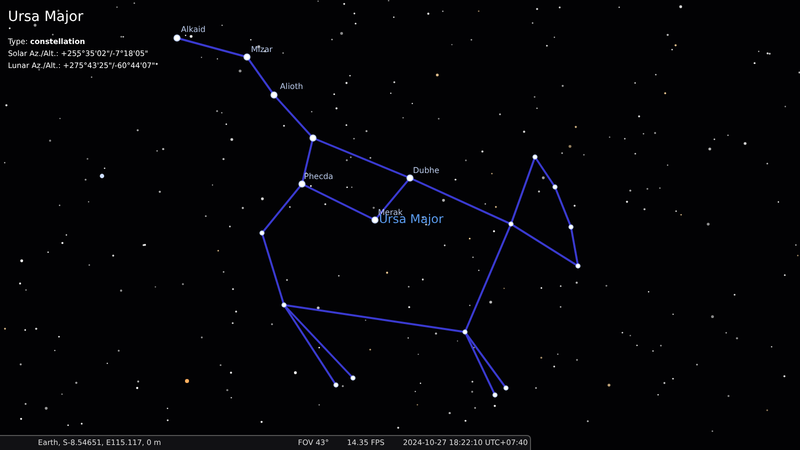 The height and width of the screenshot is (450, 800). I want to click on star-label: Phecda, so click(319, 177).